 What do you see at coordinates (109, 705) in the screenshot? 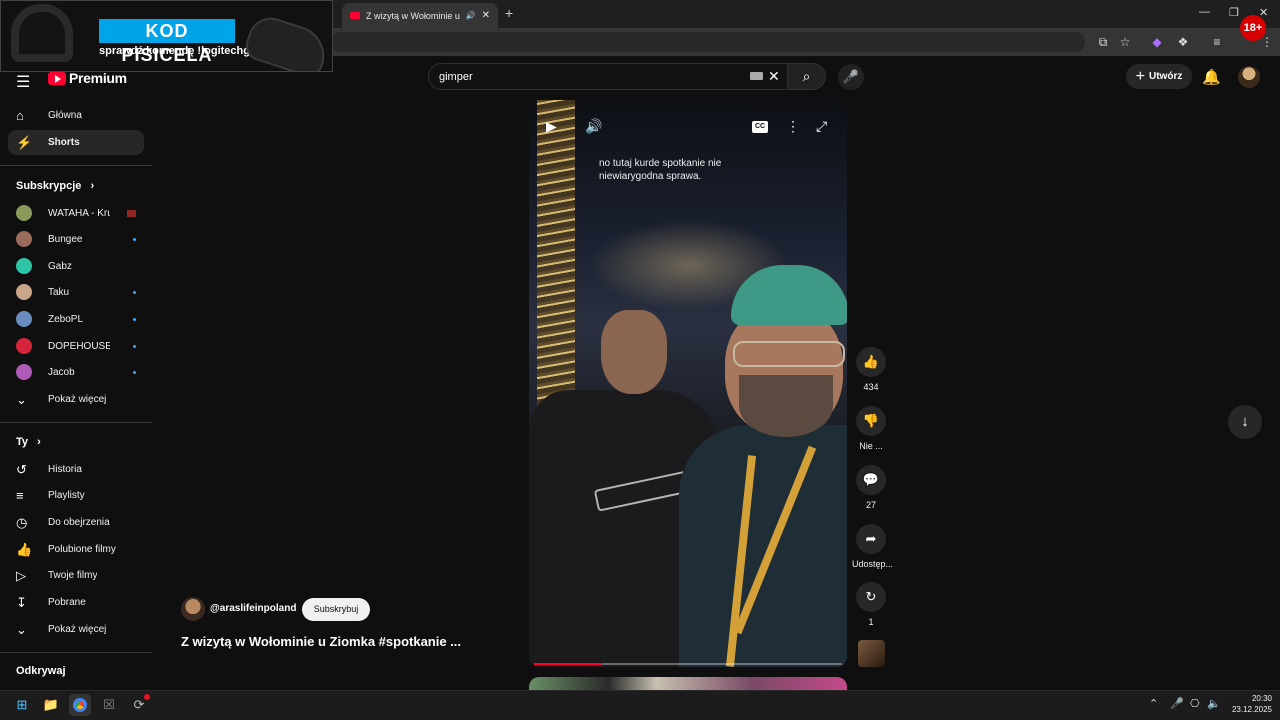
I see `app-icon: ☒` at bounding box center [109, 705].